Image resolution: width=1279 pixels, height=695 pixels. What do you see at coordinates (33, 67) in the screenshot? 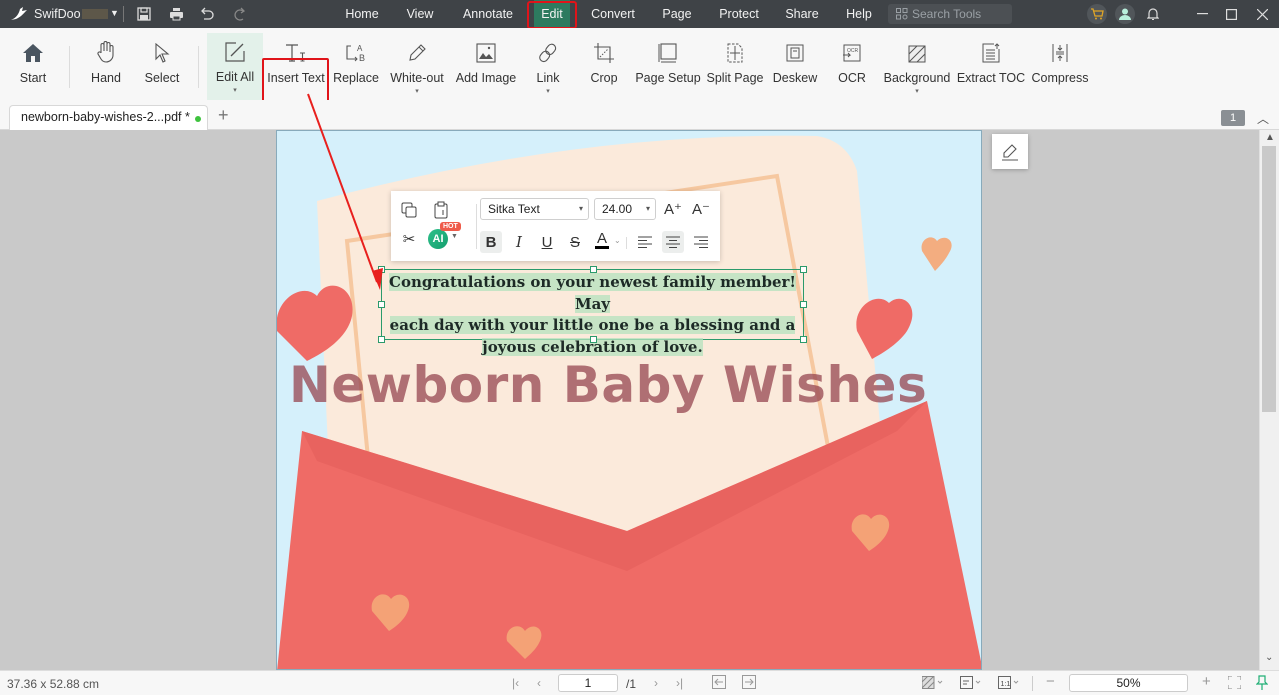
I see `ribbon-start-button: Start` at bounding box center [33, 67].